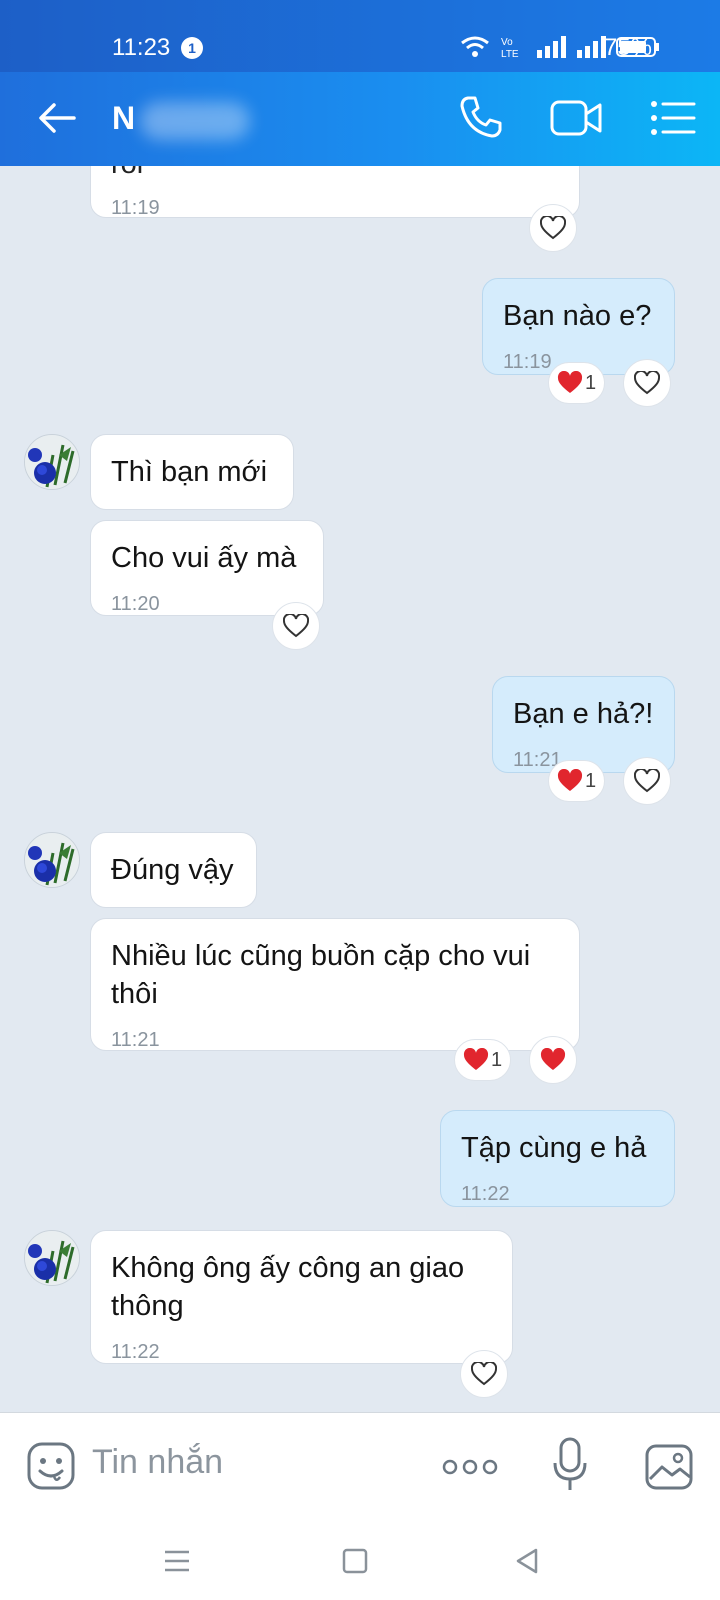 The image size is (720, 1600). Describe the element at coordinates (58, 118) in the screenshot. I see `back-arrow-icon` at that location.